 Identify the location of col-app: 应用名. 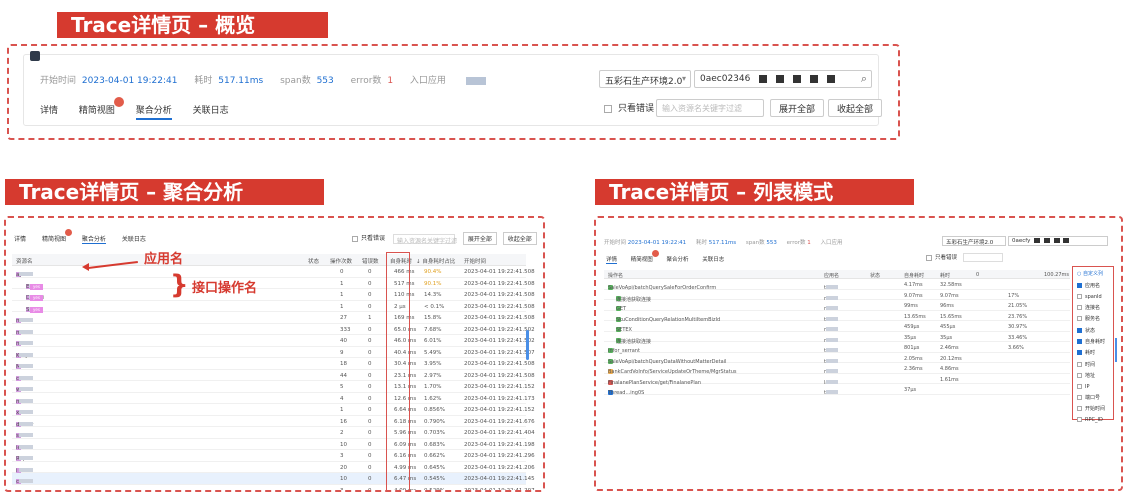
(831, 275).